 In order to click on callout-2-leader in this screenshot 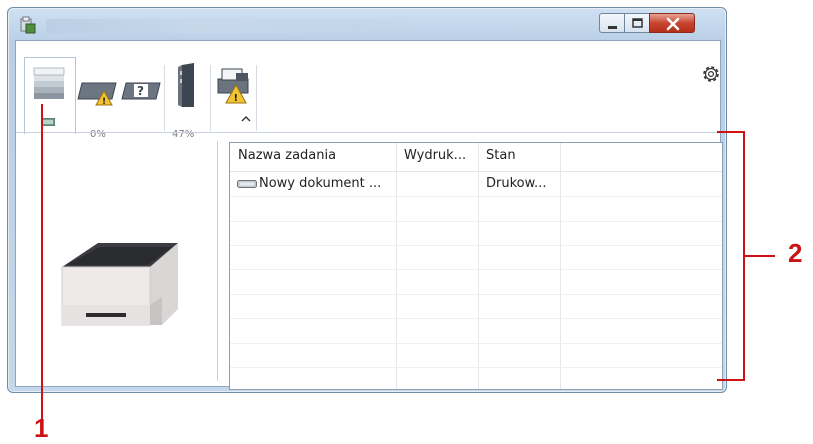, I will do `click(760, 256)`.